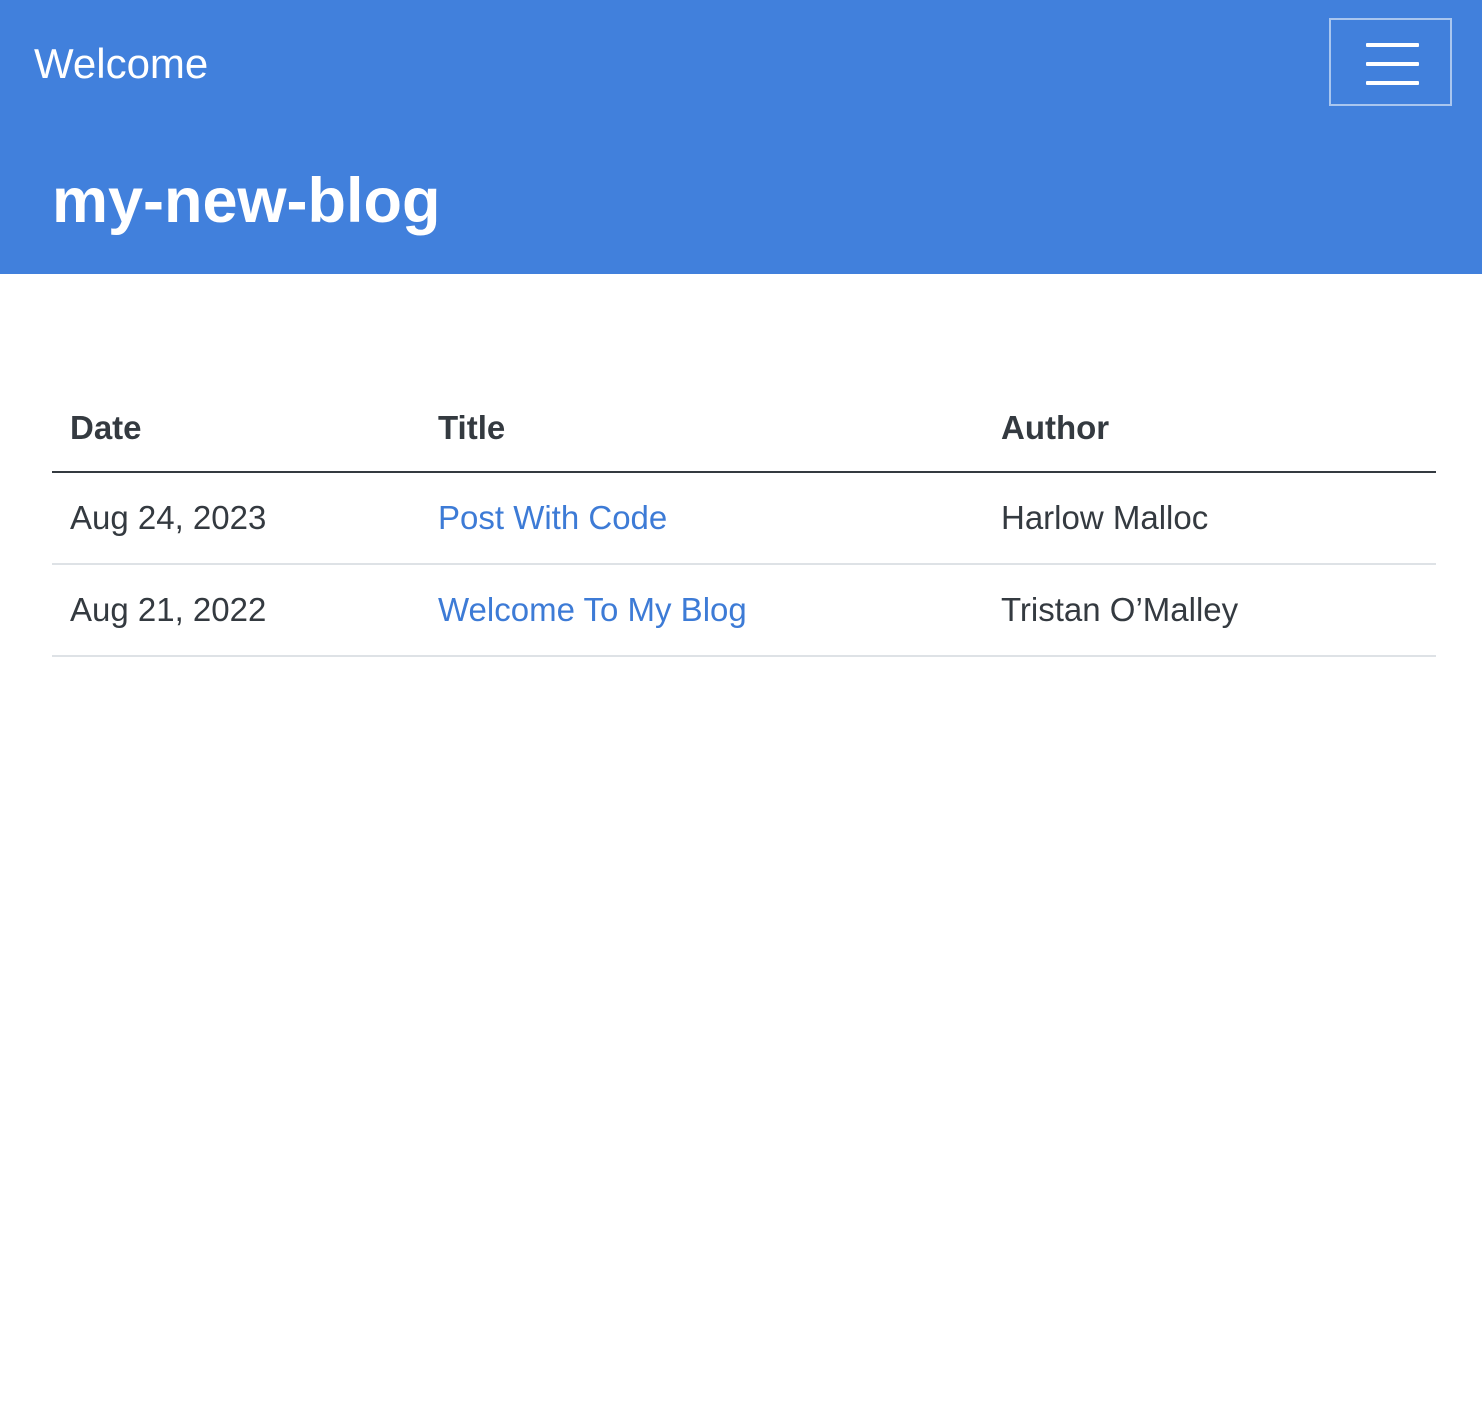 The width and height of the screenshot is (1482, 1404). I want to click on post-date: Aug 24, 2023, so click(236, 518).